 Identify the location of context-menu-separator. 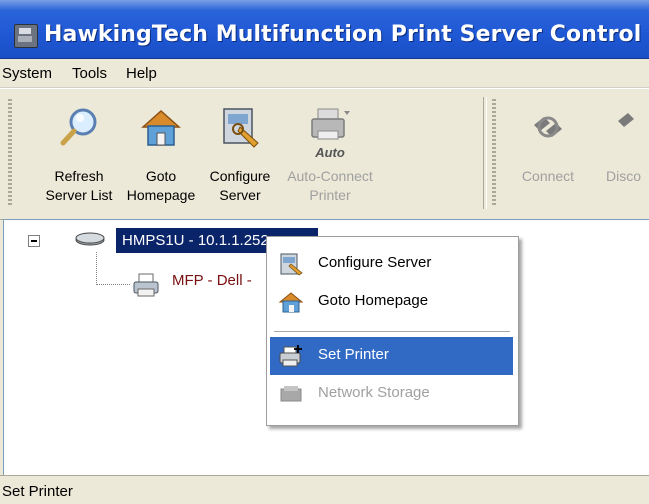
(392, 331).